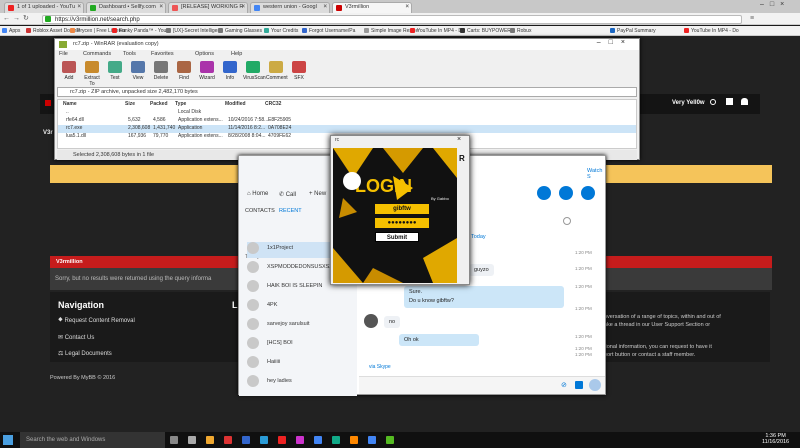 The height and width of the screenshot is (448, 800). Describe the element at coordinates (302, 345) in the screenshot. I see `contact-item: [HCS] BOI` at that location.